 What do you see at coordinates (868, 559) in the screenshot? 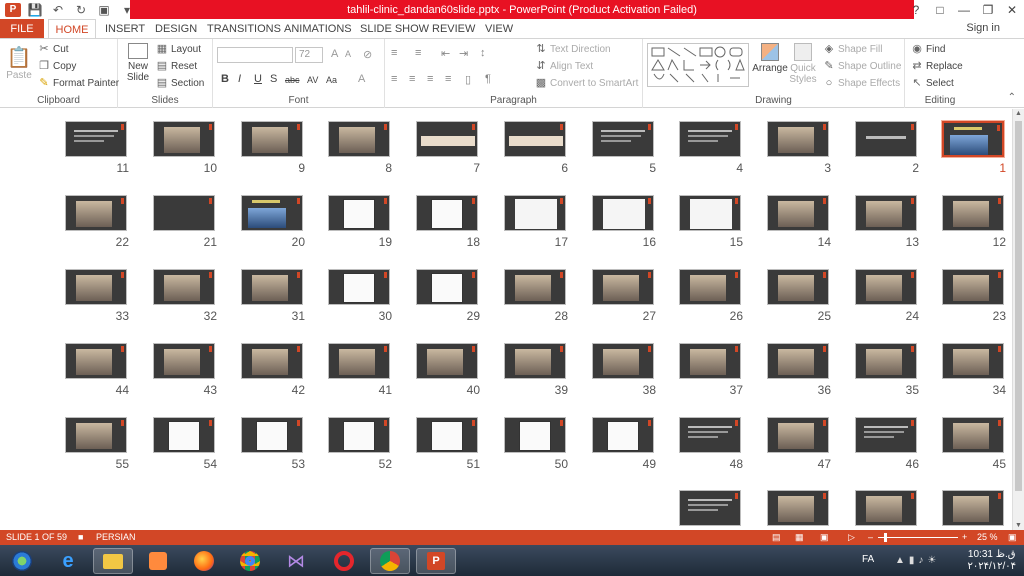
I see `input-language: FA` at bounding box center [868, 559].